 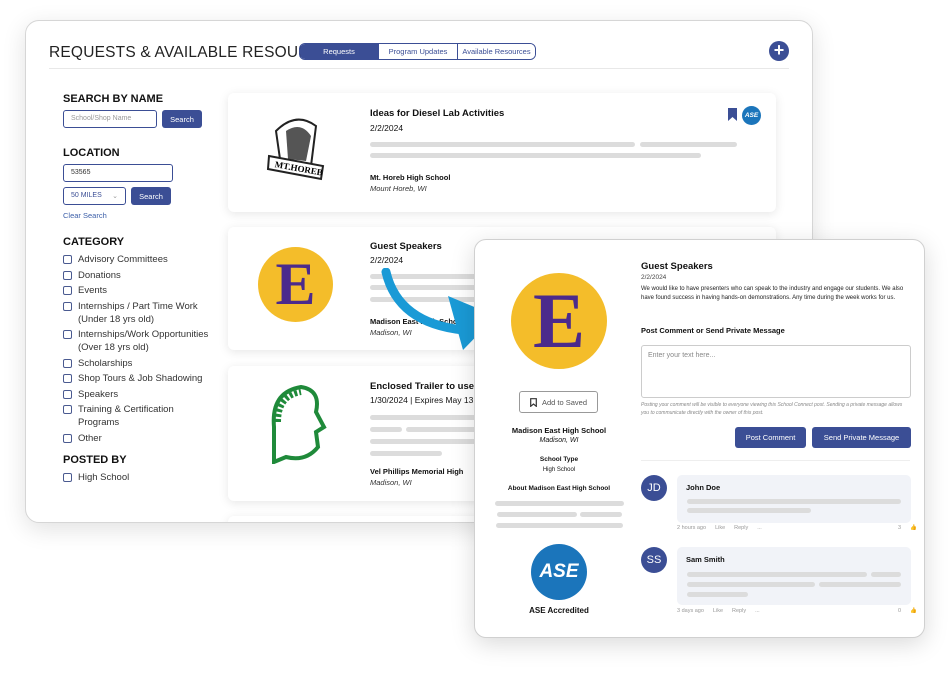 I want to click on school-name-input: School/Shop Name, so click(x=110, y=119).